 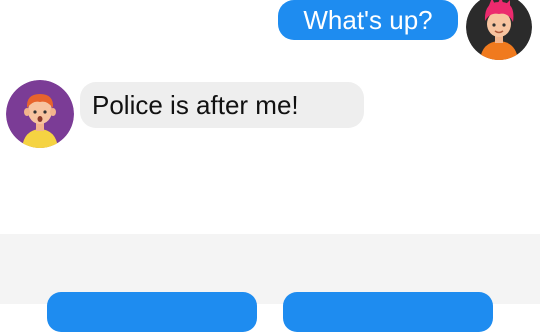 I want to click on incoming-message-bubble: Police is after me!, so click(x=222, y=105).